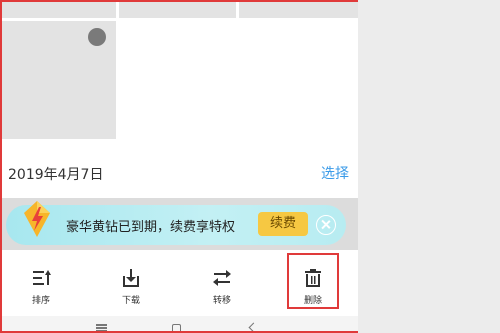 This screenshot has height=333, width=500. Describe the element at coordinates (335, 173) in the screenshot. I see `select-button: 选择` at that location.